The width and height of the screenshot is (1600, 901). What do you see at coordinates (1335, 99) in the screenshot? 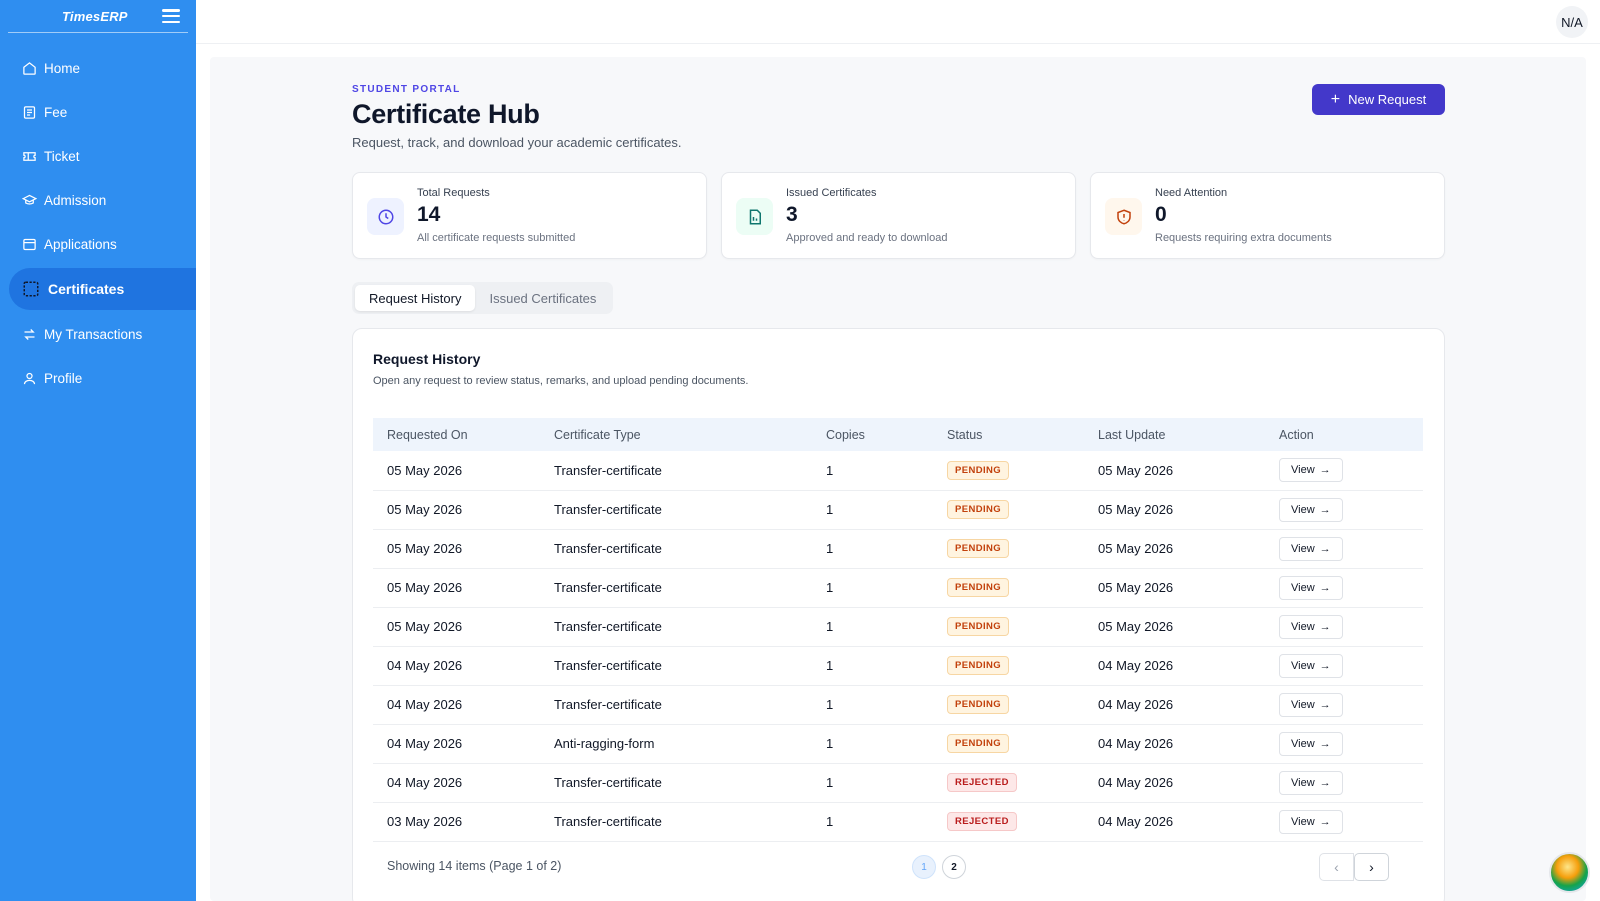
I see `plus-icon: +` at bounding box center [1335, 99].